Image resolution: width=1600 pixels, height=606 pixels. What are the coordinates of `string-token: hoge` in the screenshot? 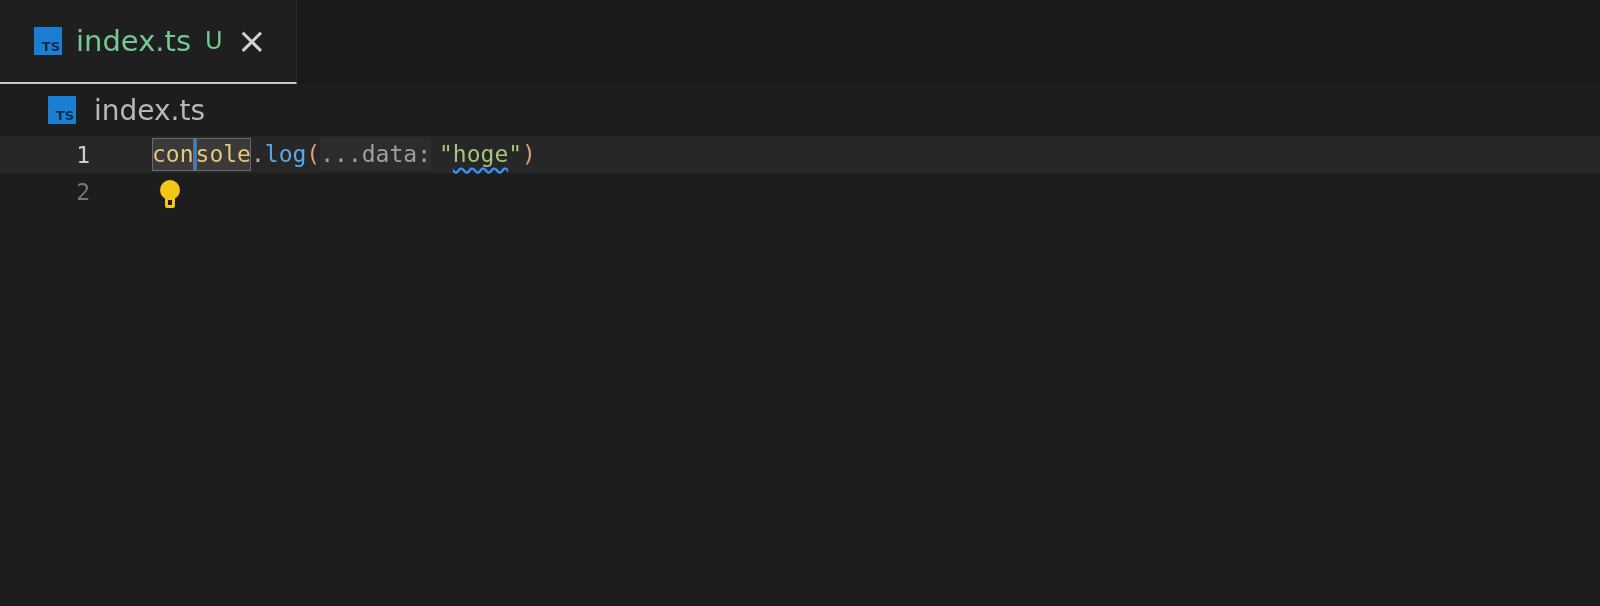 It's located at (480, 154).